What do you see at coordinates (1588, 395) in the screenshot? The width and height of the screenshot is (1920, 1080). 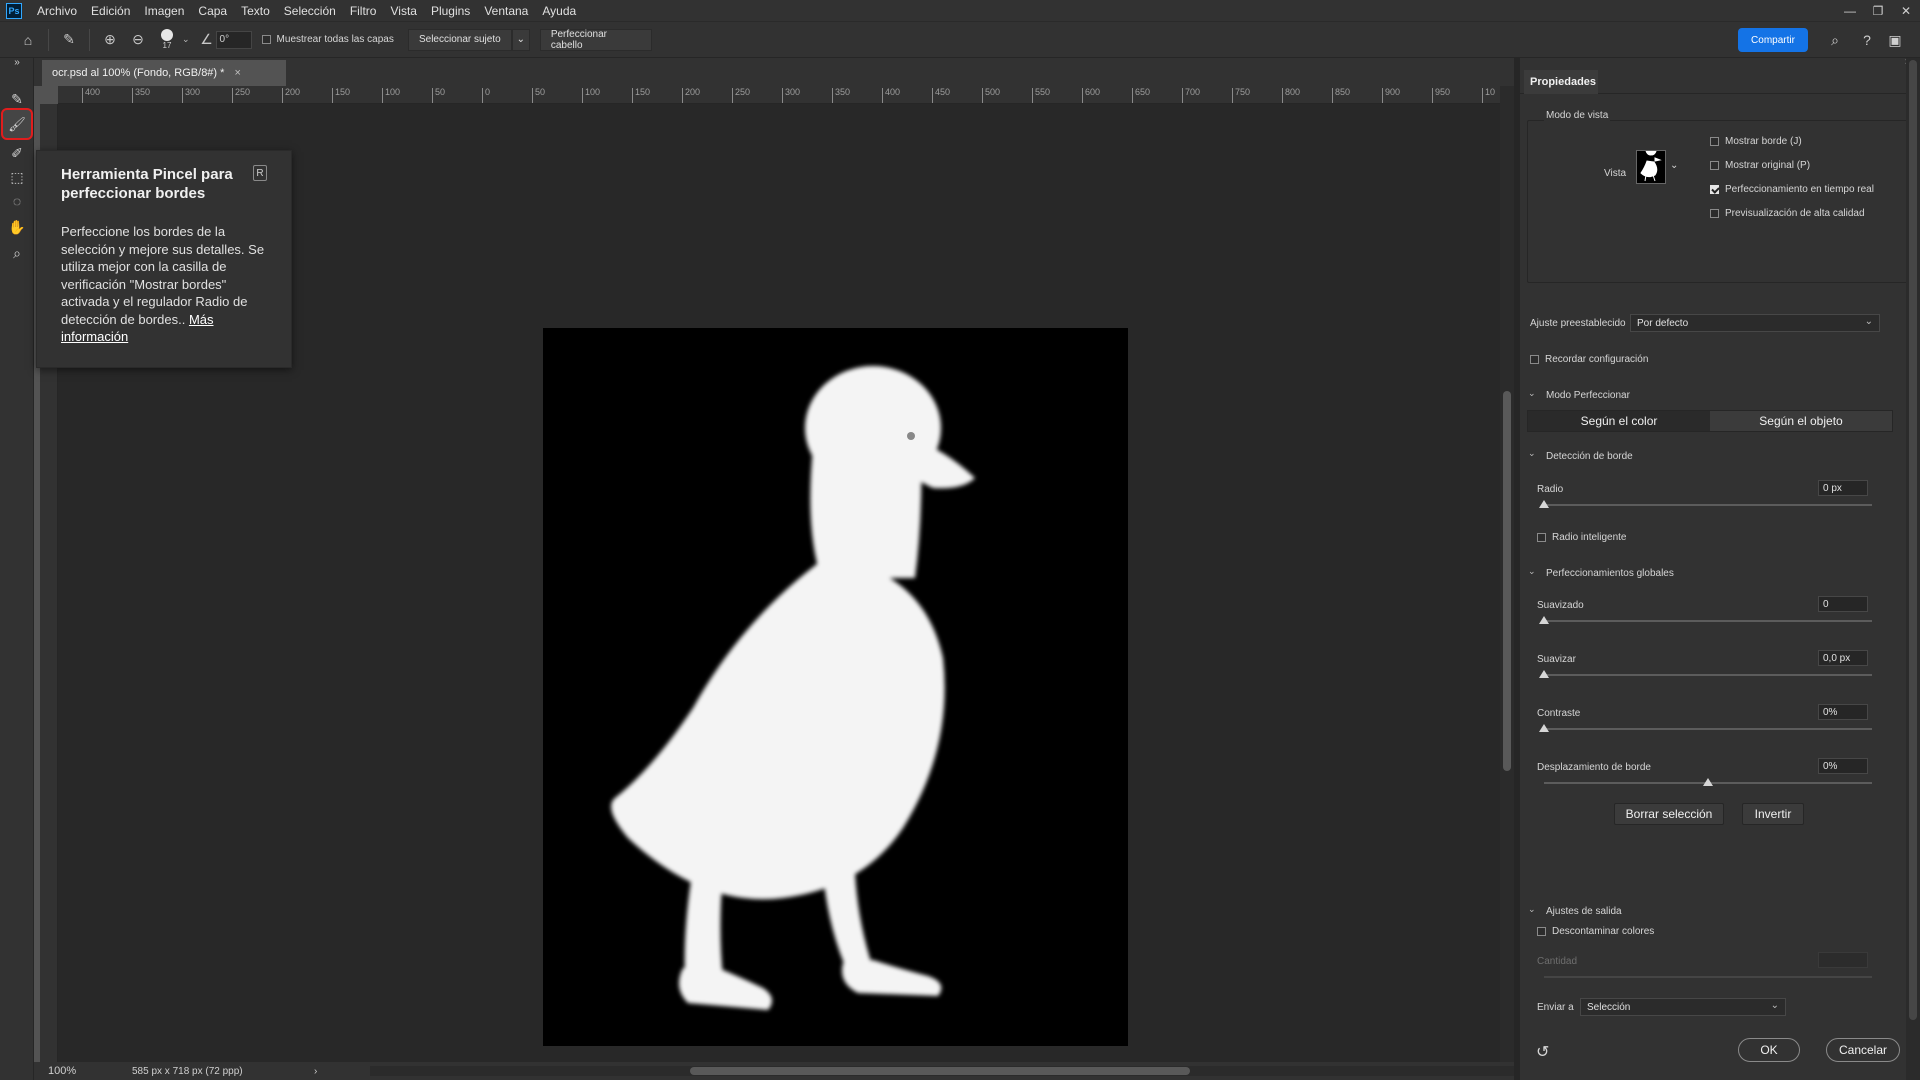 I see `refine-mode-title: Modo Perfeccionar` at bounding box center [1588, 395].